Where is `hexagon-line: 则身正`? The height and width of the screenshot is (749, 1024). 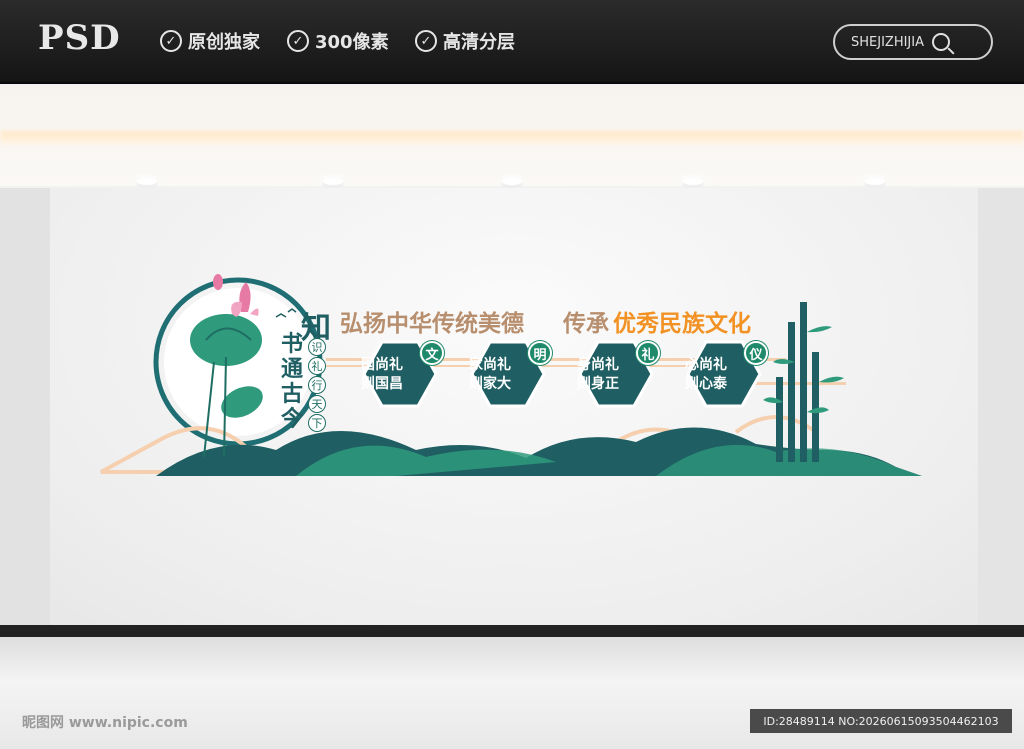
hexagon-line: 则身正 is located at coordinates (598, 384).